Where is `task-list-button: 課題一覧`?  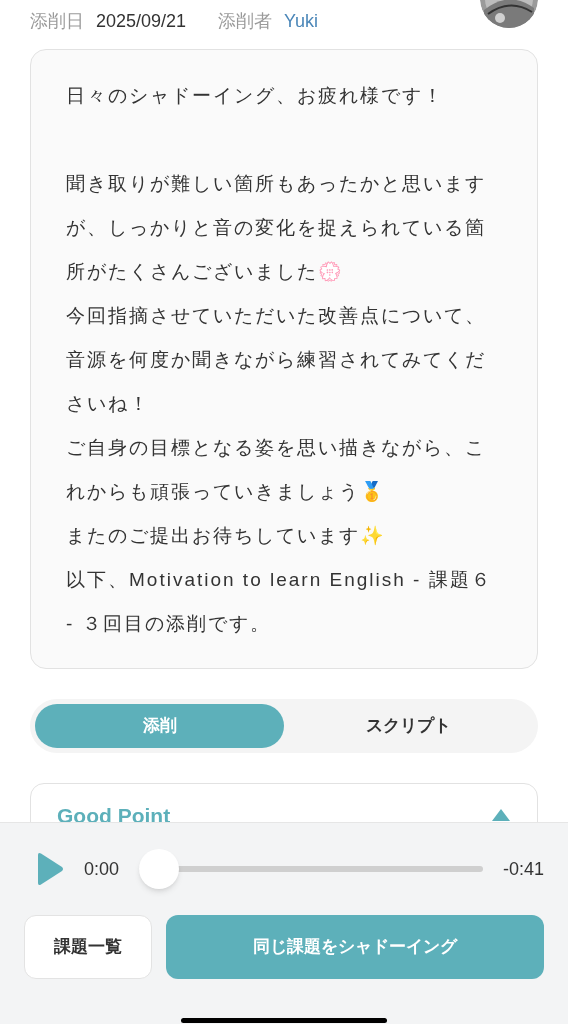
task-list-button: 課題一覧 is located at coordinates (88, 947).